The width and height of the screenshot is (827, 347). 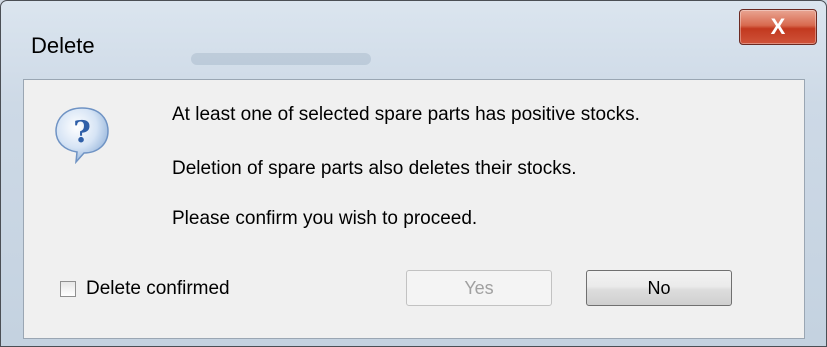 I want to click on message-line-3: Please confirm you wish to proceed., so click(x=325, y=218).